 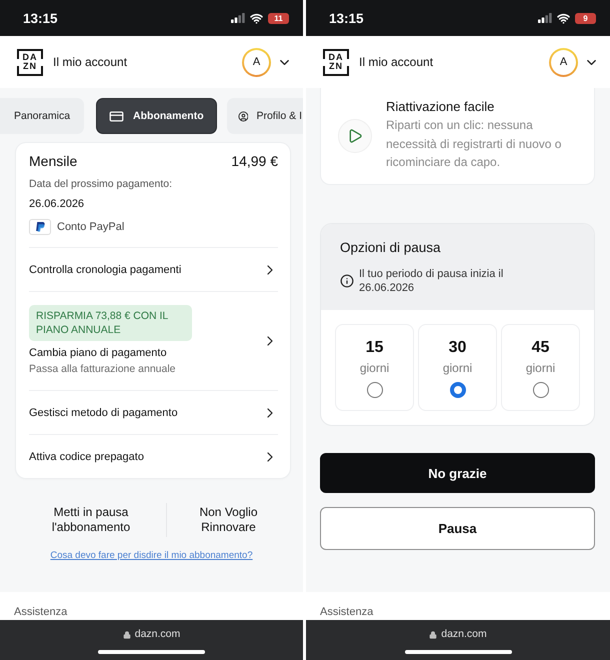 I want to click on menu-item-label: Controlla cronologia pagamenti, so click(x=105, y=269).